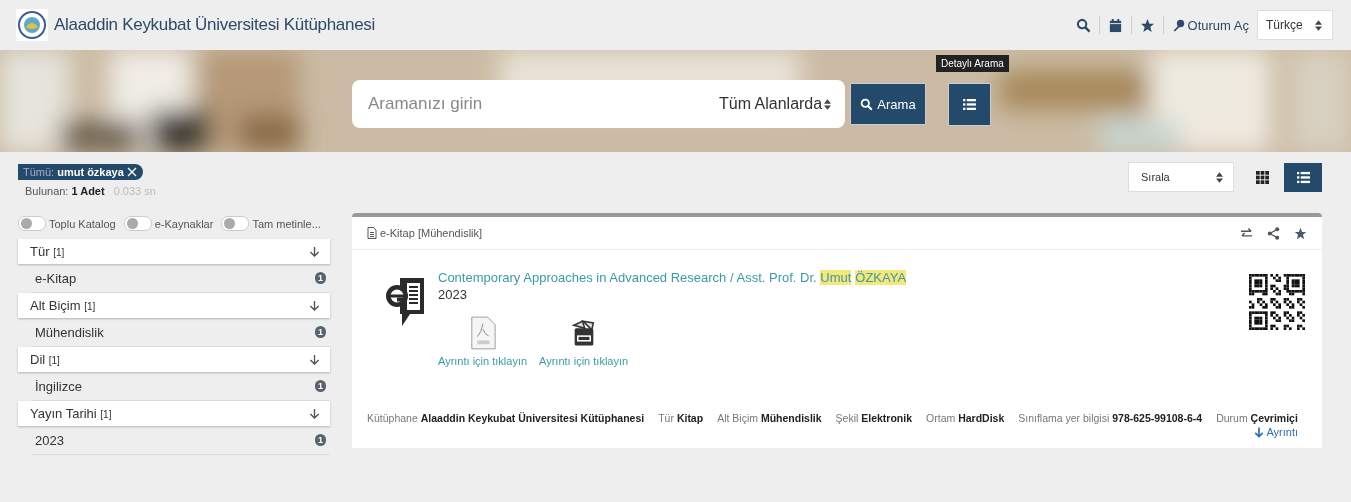  Describe the element at coordinates (184, 223) in the screenshot. I see `toggle-label: e-Kaynaklar` at that location.